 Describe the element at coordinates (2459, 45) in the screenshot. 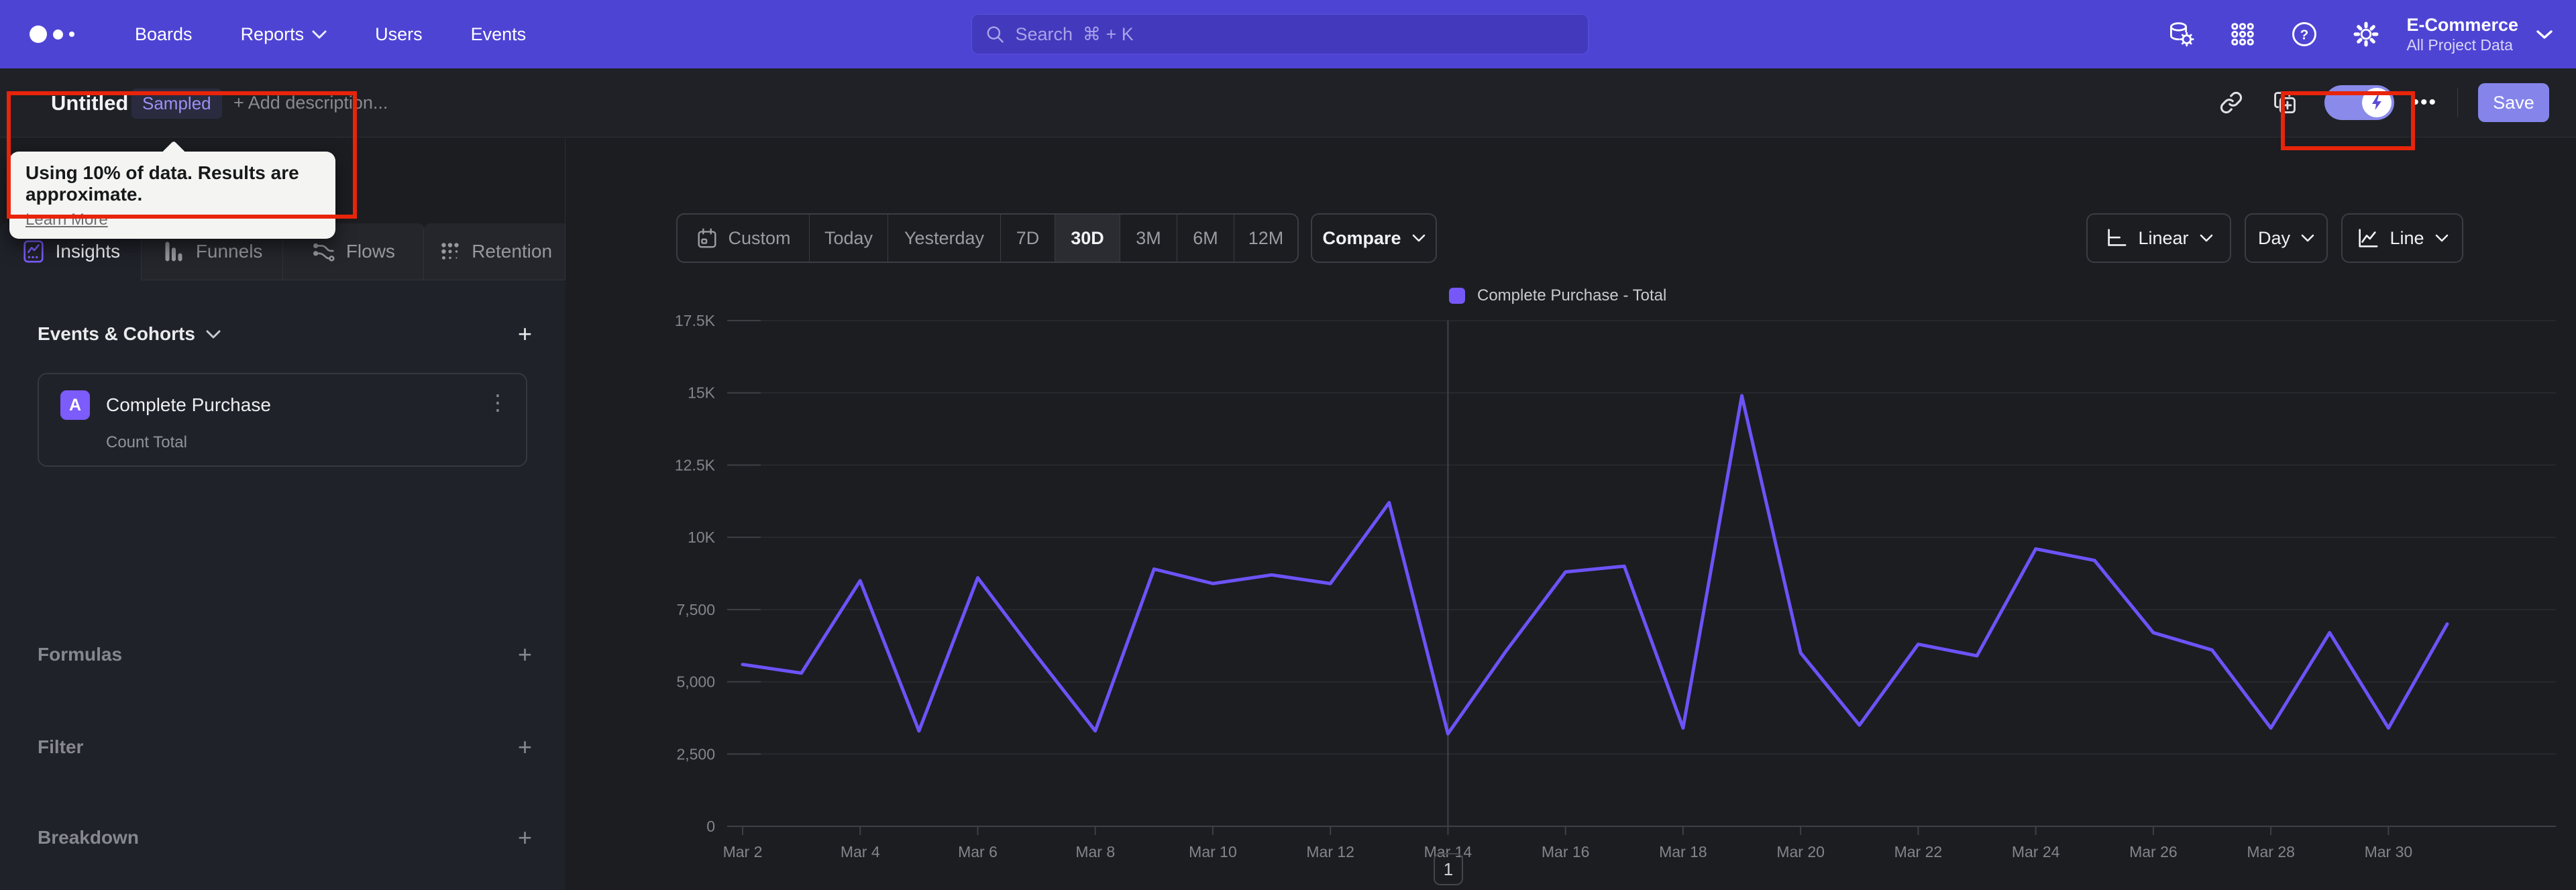

I see `project-scope: All Project Data` at that location.